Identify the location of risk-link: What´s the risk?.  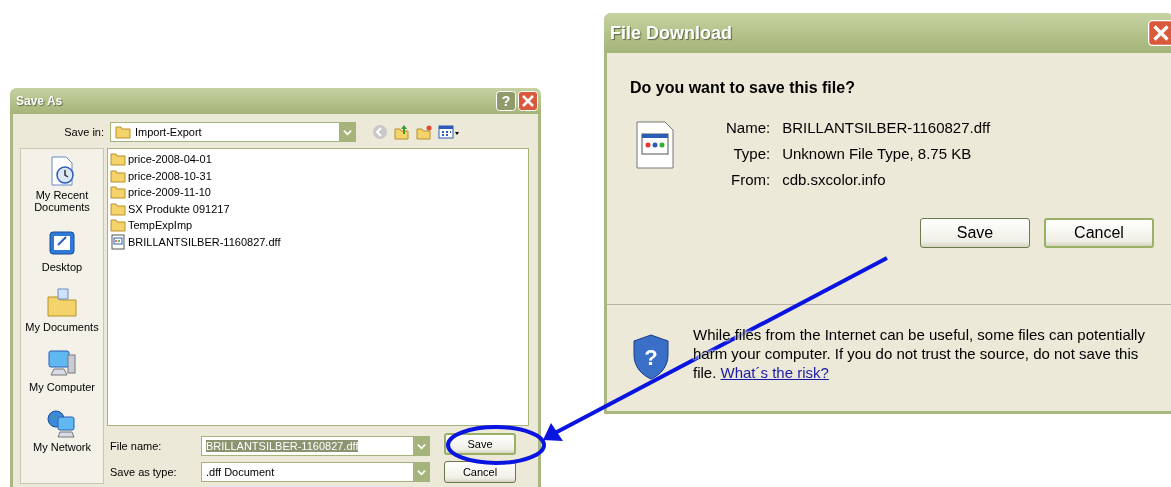
(774, 373).